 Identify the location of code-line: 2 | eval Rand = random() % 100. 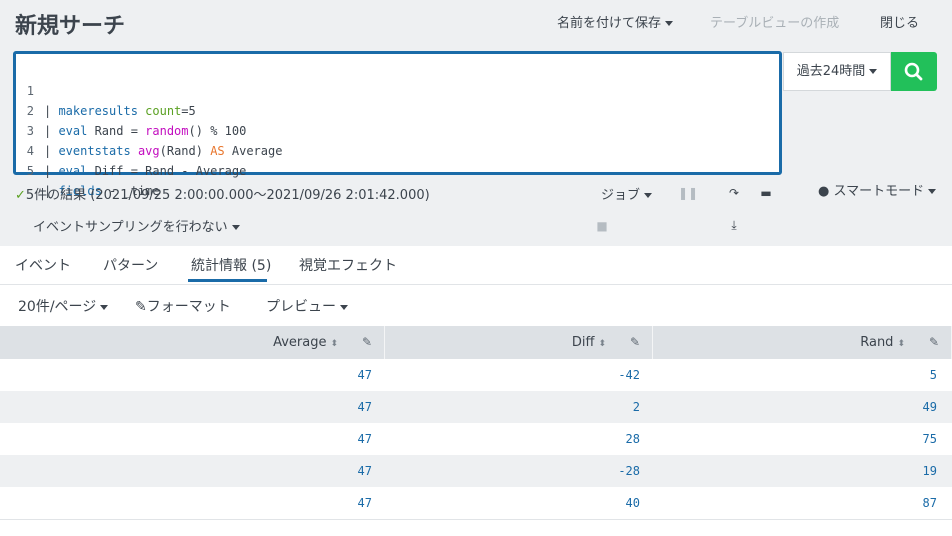
(131, 109).